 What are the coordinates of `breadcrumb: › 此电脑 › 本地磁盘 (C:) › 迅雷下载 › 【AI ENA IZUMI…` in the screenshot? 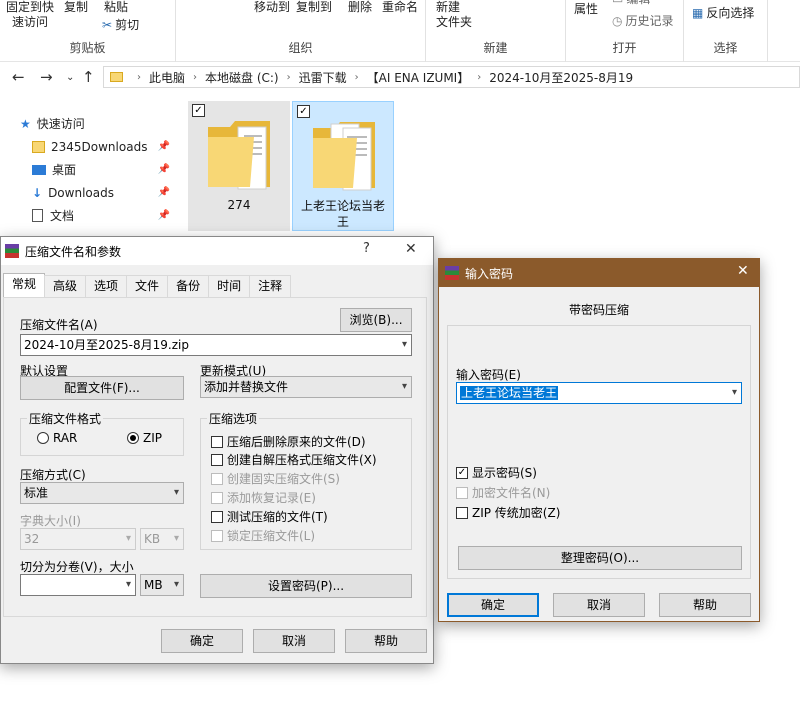 It's located at (451, 77).